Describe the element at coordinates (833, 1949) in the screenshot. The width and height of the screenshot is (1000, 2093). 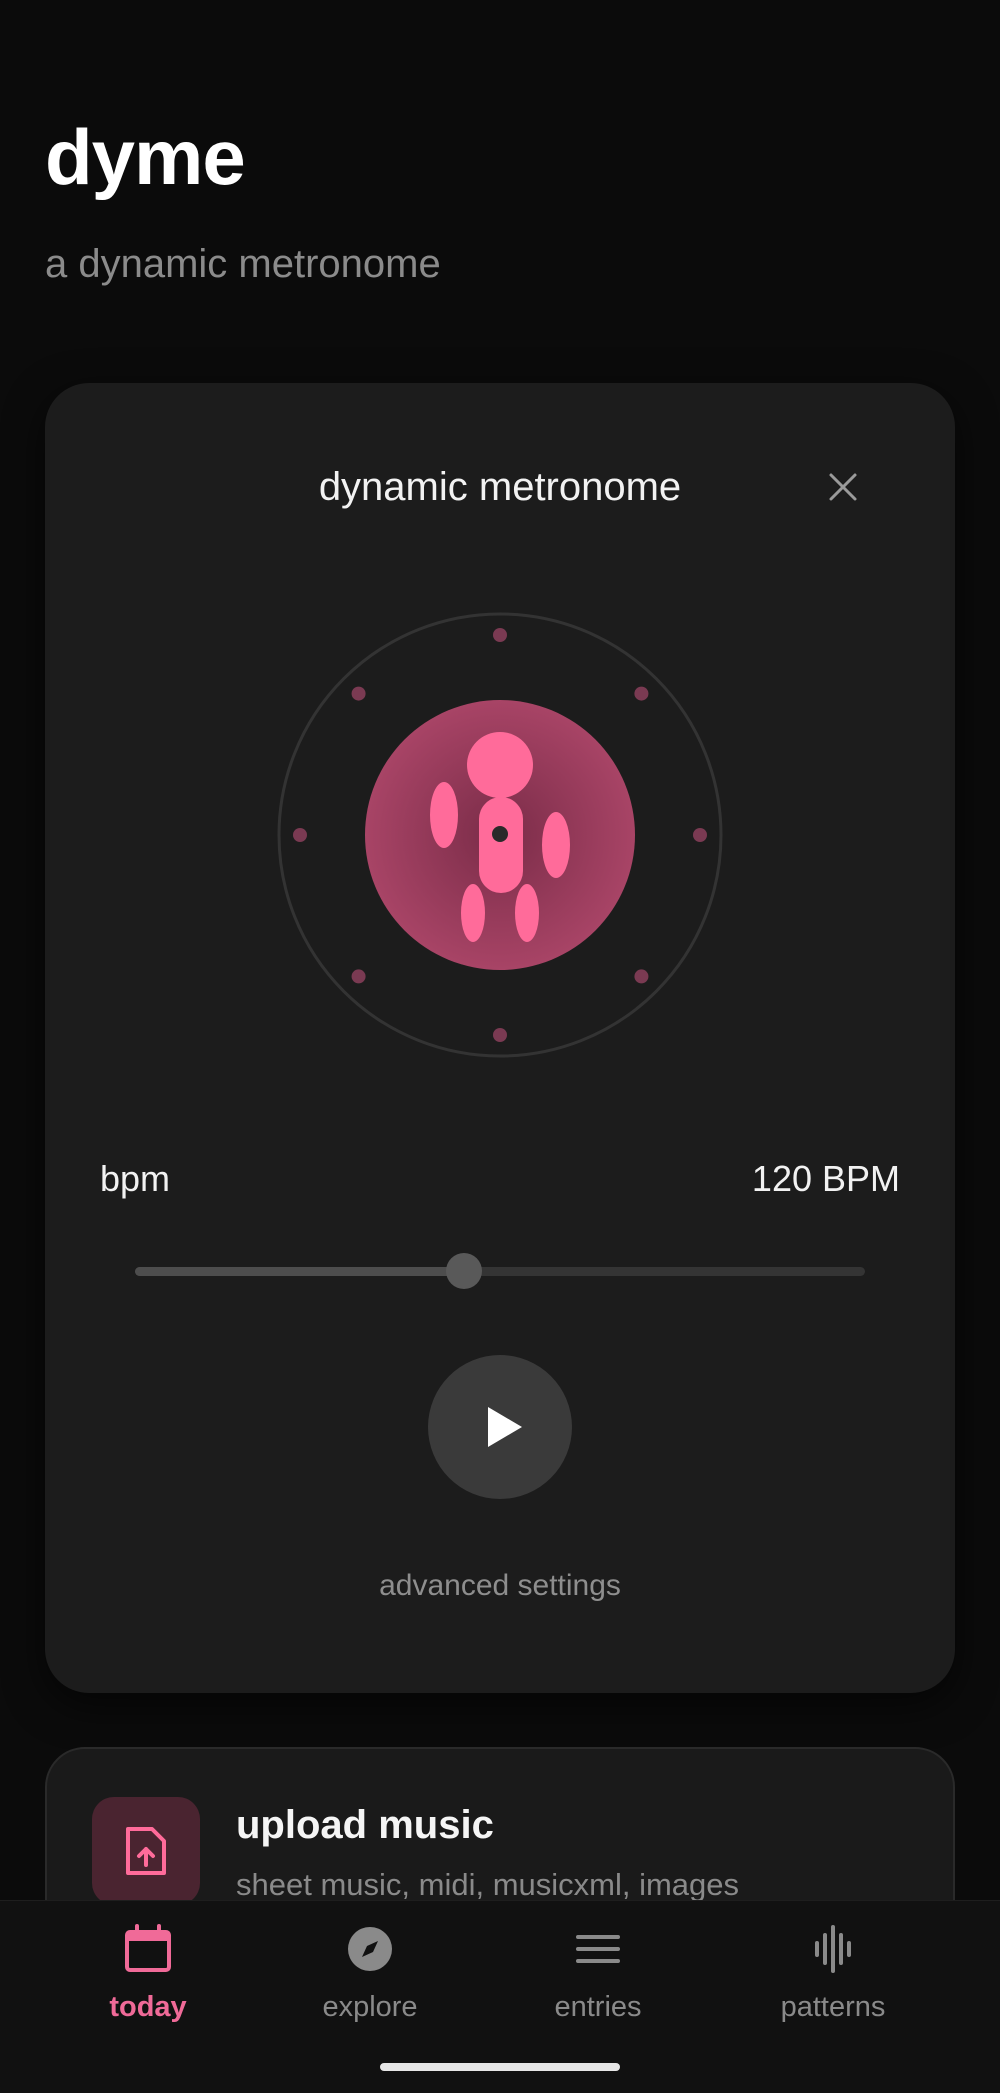
I see `waveform-icon` at that location.